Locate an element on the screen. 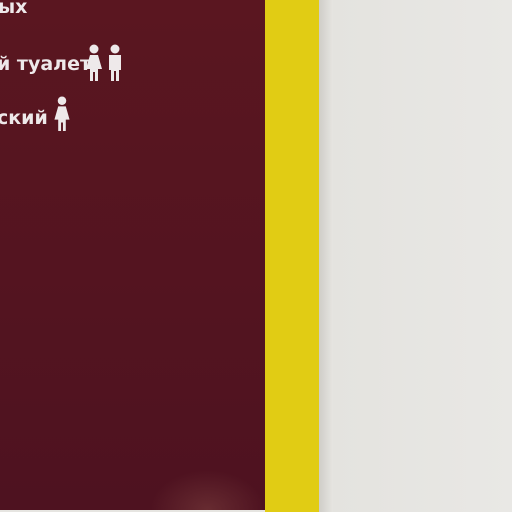  sign-line-2: й туалет is located at coordinates (45, 64).